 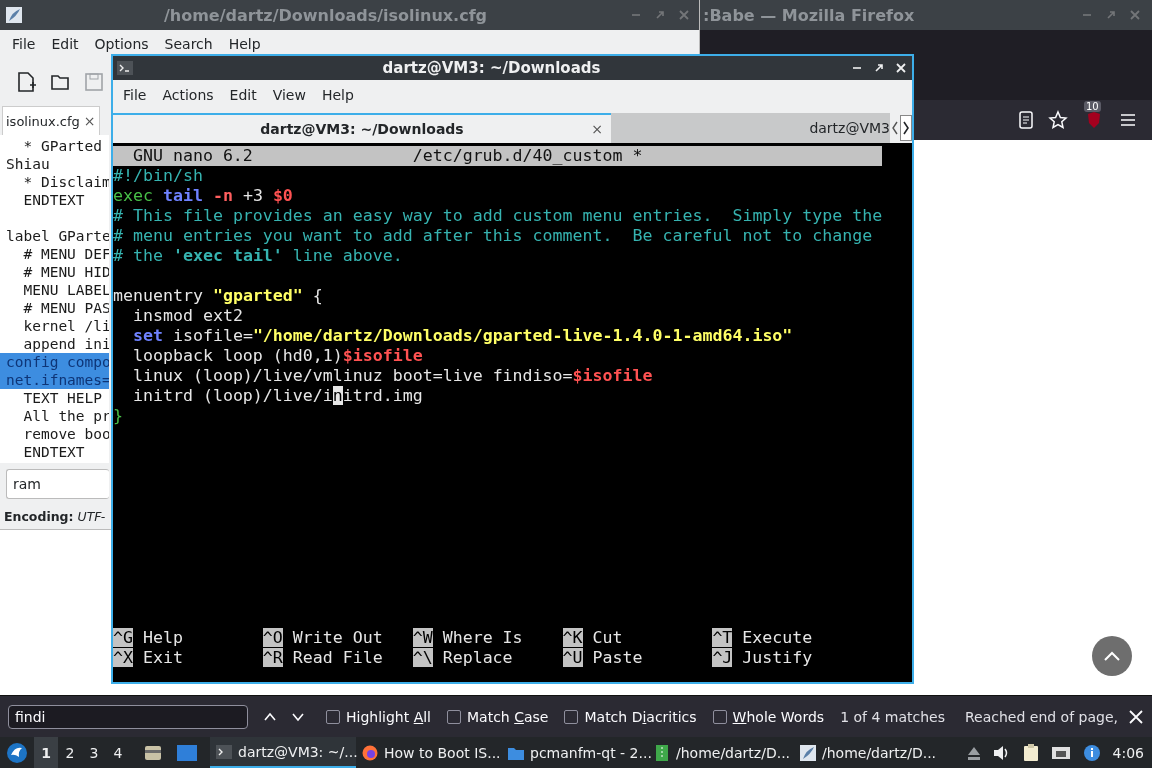 I want to click on menu-item: View, so click(x=289, y=95).